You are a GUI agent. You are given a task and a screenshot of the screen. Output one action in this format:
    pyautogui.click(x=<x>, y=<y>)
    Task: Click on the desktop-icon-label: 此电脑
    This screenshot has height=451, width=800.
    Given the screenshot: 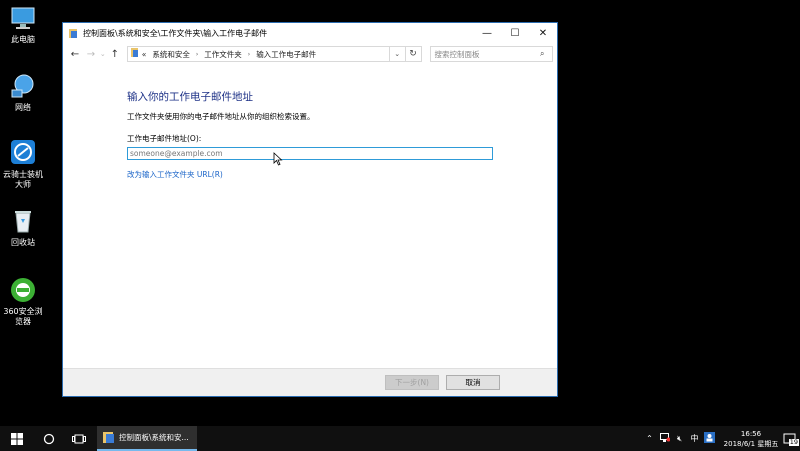 What is the action you would take?
    pyautogui.click(x=23, y=39)
    